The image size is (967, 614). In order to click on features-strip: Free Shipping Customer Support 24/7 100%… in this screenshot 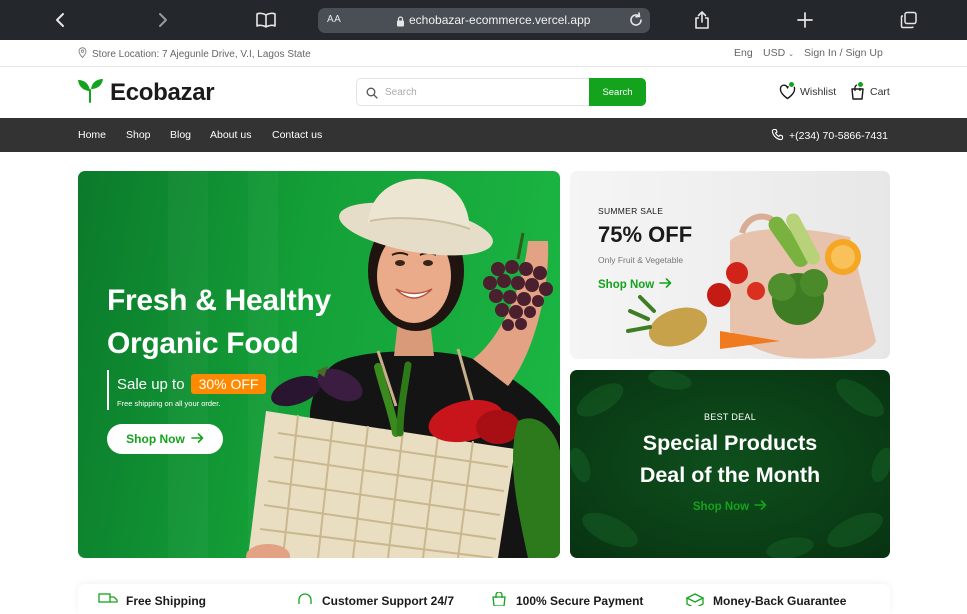, I will do `click(484, 599)`.